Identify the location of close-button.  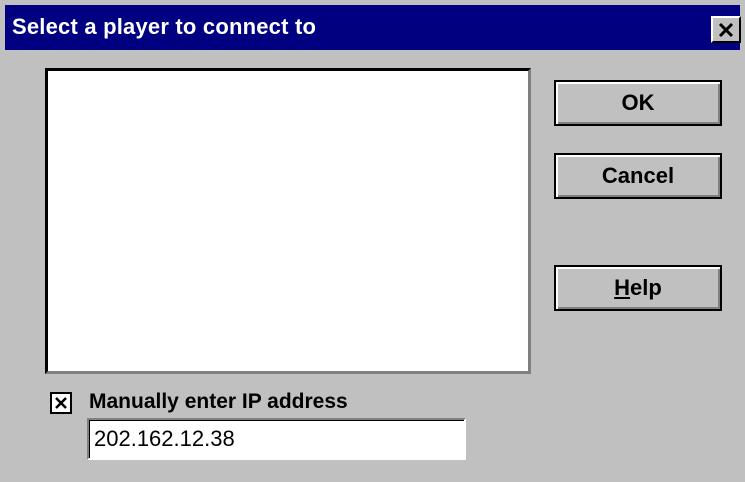
(726, 29).